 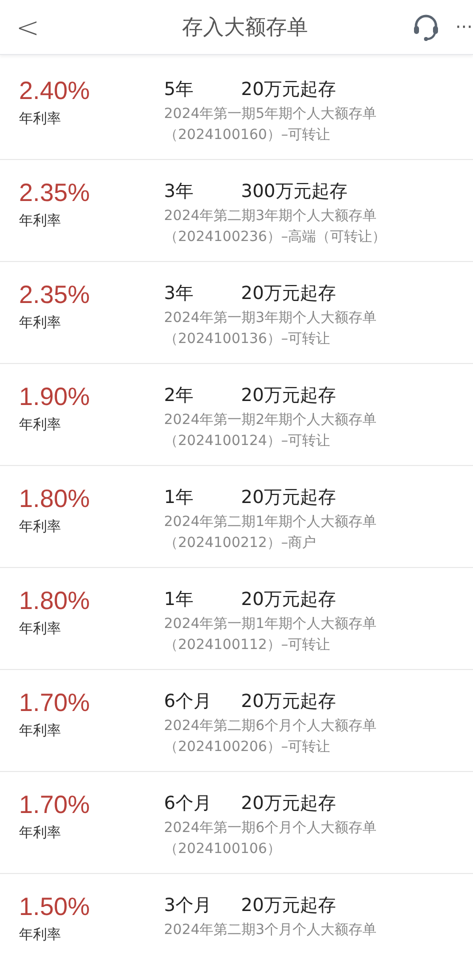 I want to click on product-description: 2024年第一期3年期个人大额存单, so click(x=270, y=318).